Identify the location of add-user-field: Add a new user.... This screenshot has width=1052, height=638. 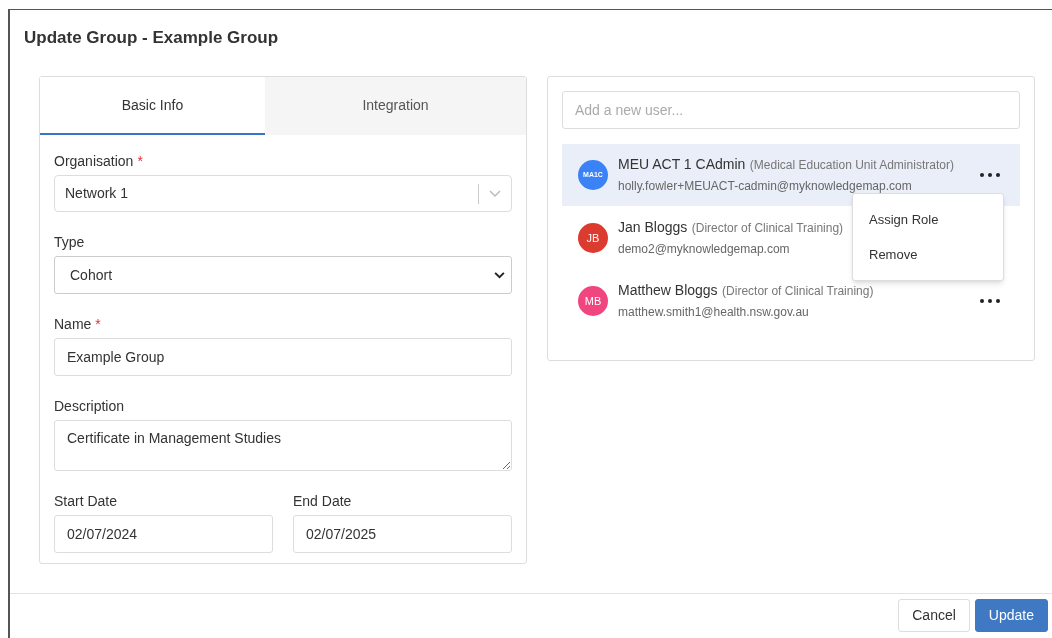
(791, 110).